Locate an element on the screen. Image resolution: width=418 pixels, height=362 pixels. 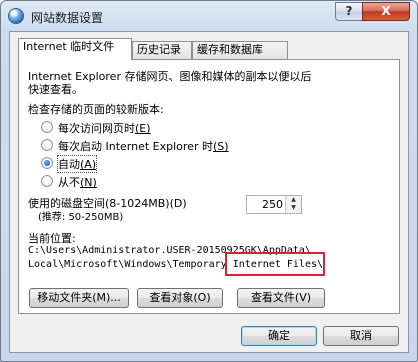
help-button: ? is located at coordinates (349, 11).